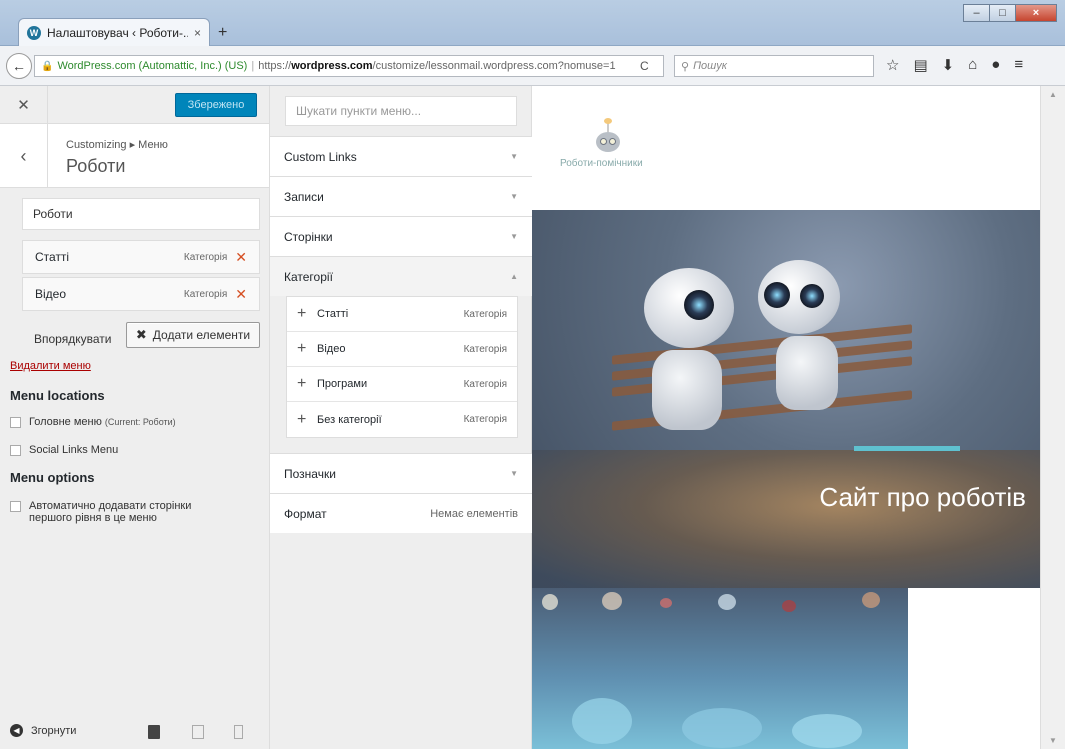  Describe the element at coordinates (922, 497) in the screenshot. I see `hero-title: Сайт про роботів` at that location.